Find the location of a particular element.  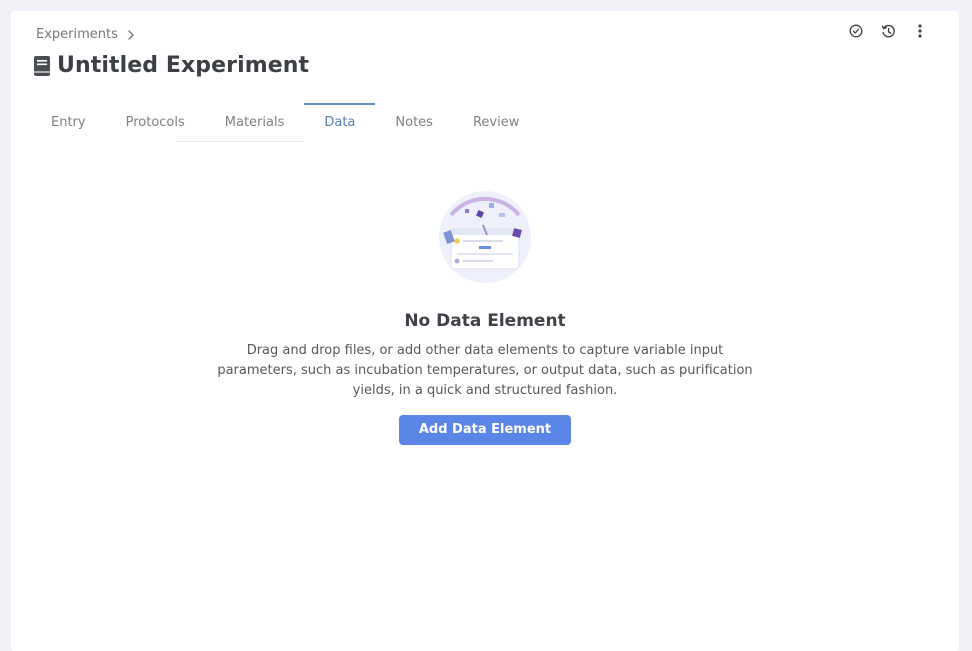

header-actions is located at coordinates (888, 31).